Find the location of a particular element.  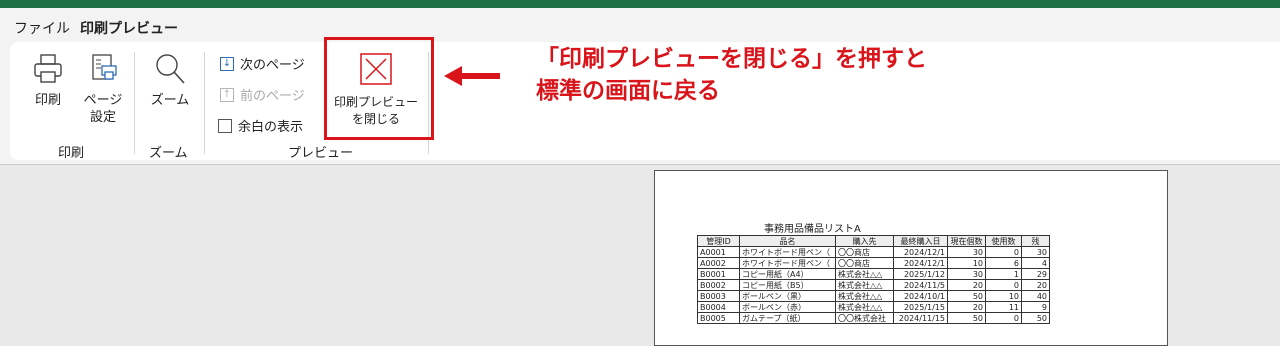

table-cell: 11 is located at coordinates (1003, 307).